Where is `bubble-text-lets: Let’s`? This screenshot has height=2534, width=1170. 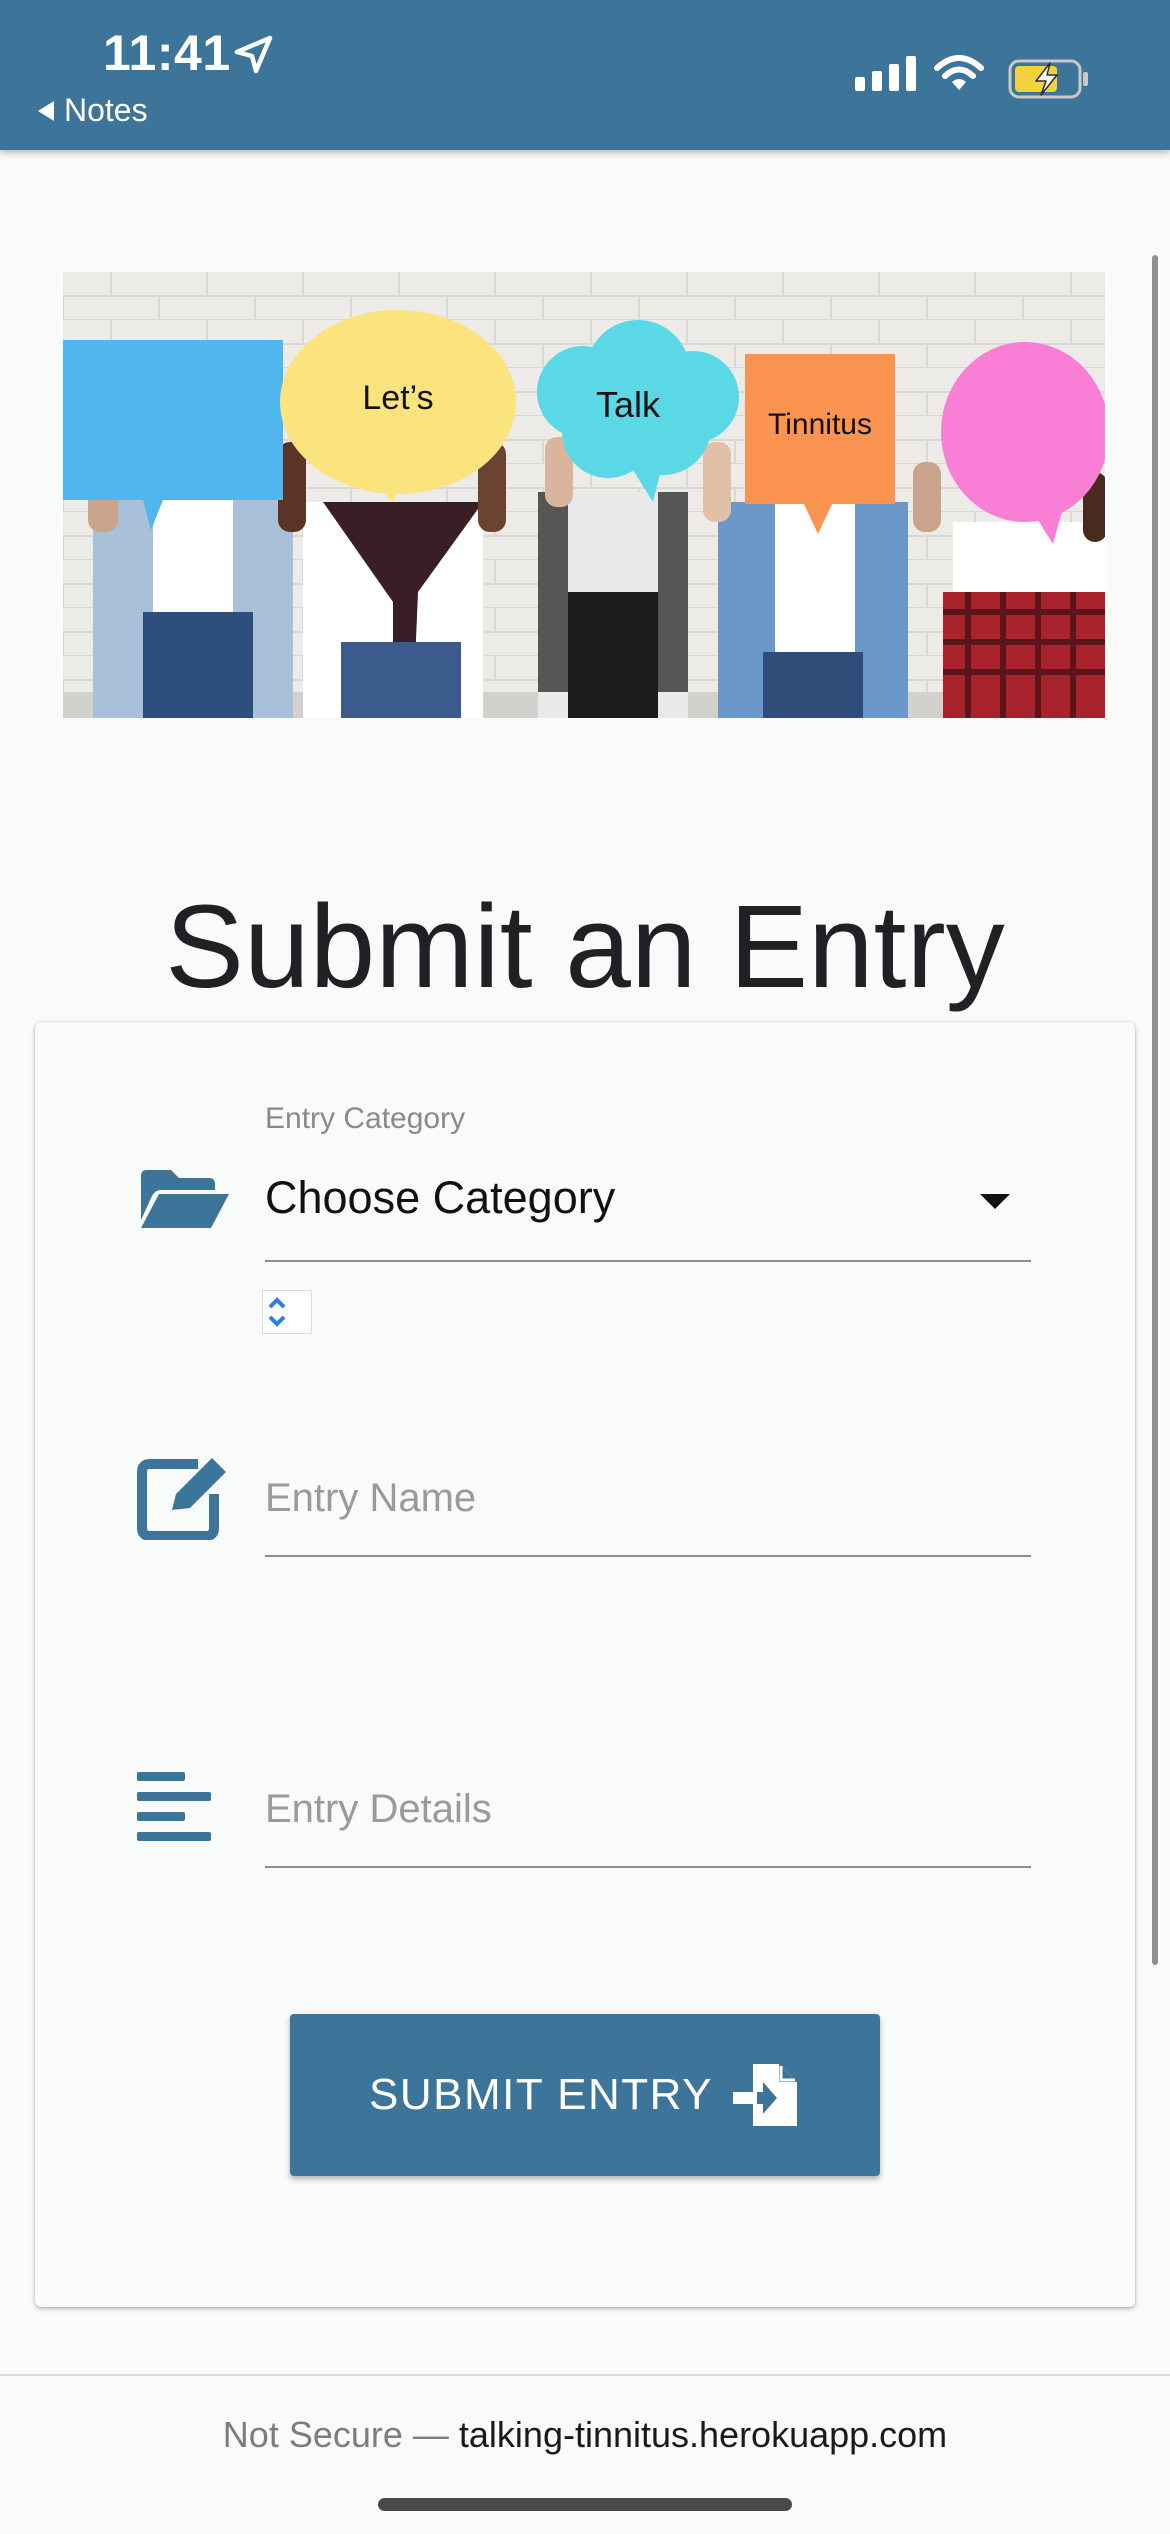 bubble-text-lets: Let’s is located at coordinates (397, 398).